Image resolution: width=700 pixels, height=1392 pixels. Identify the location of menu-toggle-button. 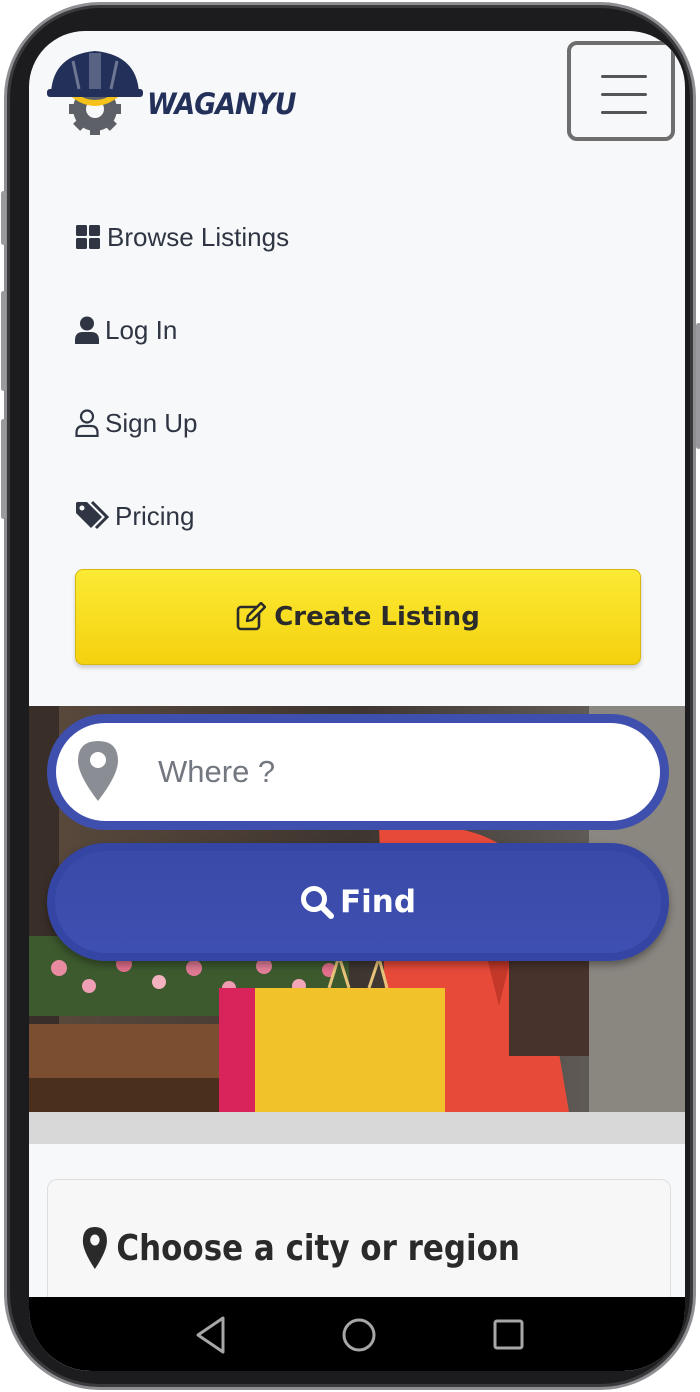
(621, 91).